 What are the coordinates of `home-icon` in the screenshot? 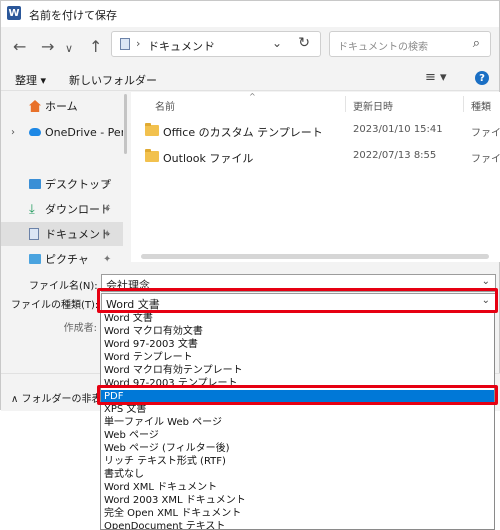 It's located at (35, 106).